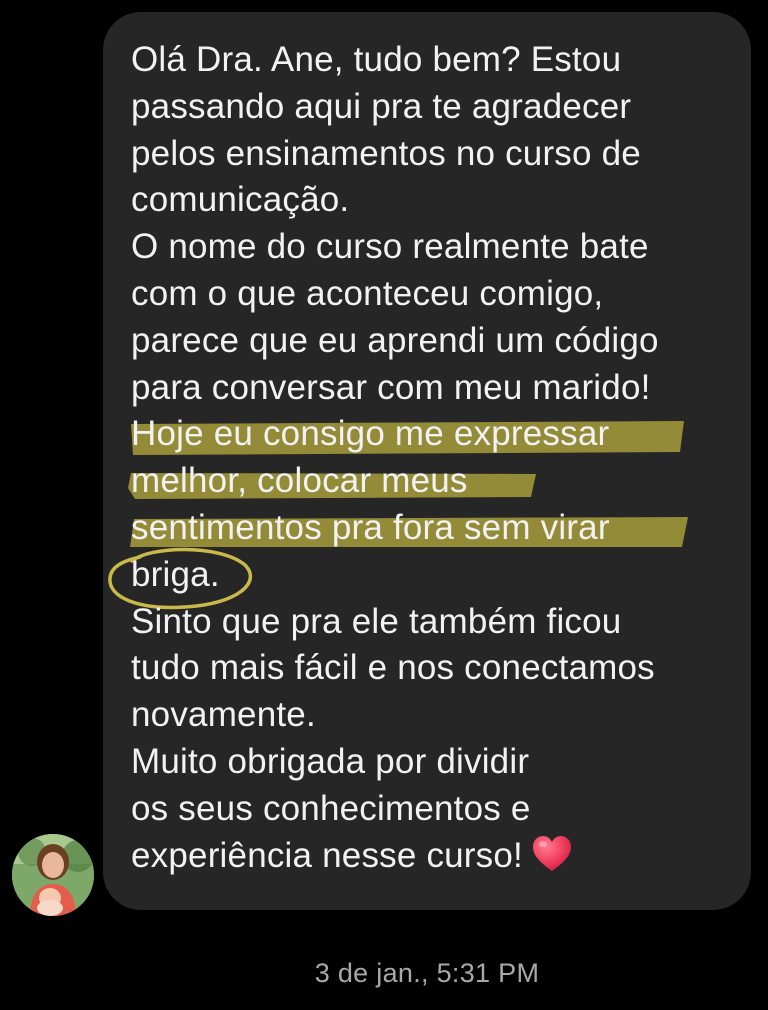  I want to click on sender-avatar, so click(53, 875).